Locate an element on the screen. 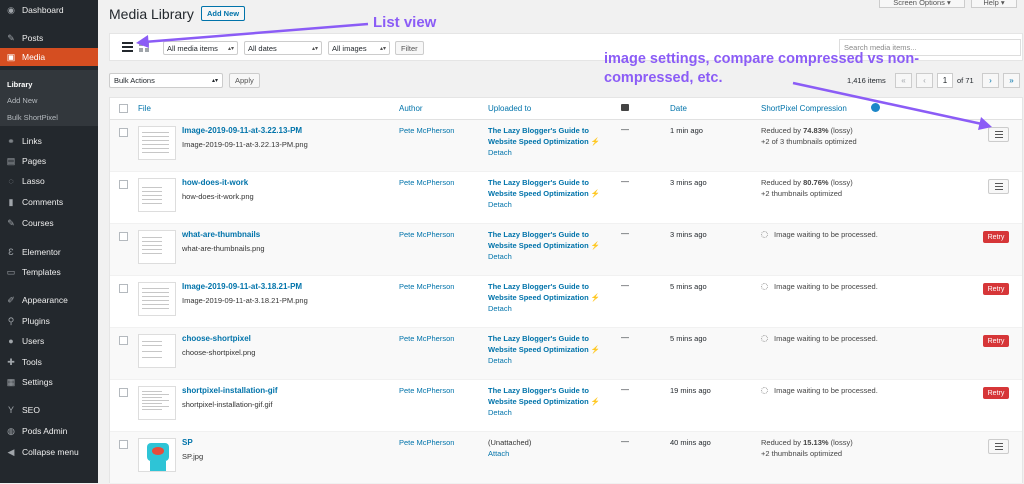 The width and height of the screenshot is (1024, 484). list-view-arrow is located at coordinates (256, 33).